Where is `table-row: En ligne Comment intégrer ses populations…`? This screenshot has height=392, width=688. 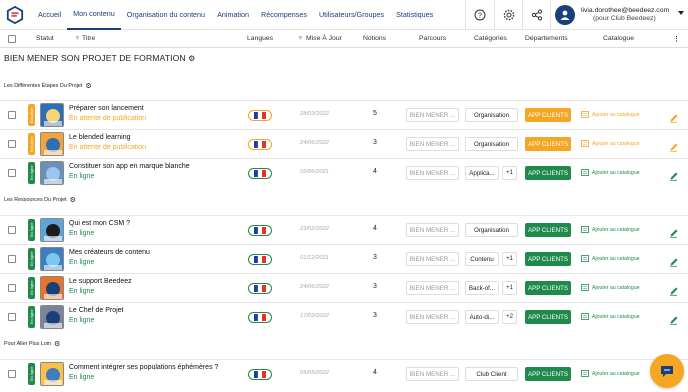
table-row: En ligne Comment intégrer ses populations… is located at coordinates (344, 373).